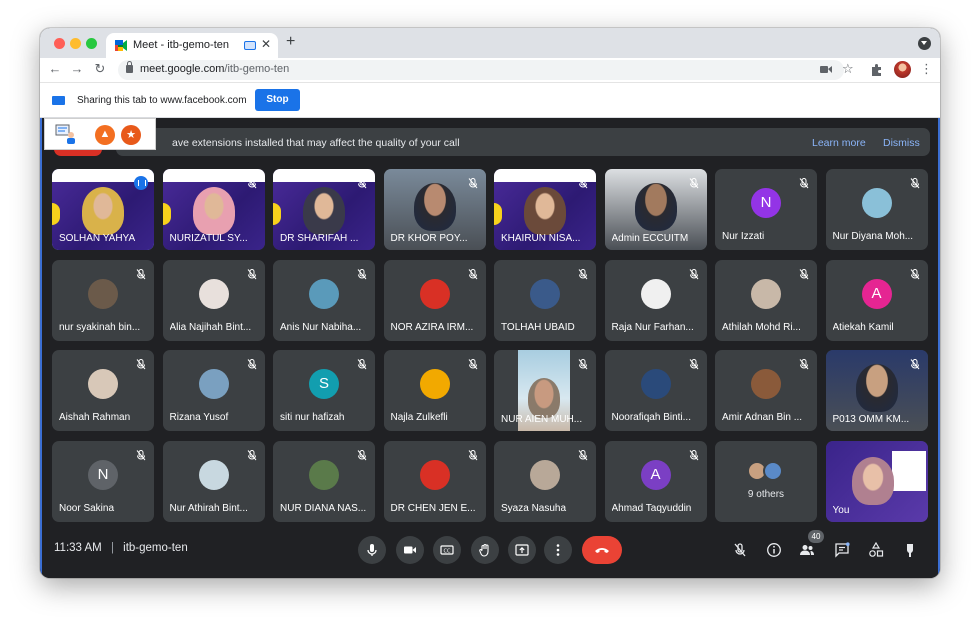 The image size is (980, 632). What do you see at coordinates (839, 143) in the screenshot?
I see `learn-more-link: Learn more` at bounding box center [839, 143].